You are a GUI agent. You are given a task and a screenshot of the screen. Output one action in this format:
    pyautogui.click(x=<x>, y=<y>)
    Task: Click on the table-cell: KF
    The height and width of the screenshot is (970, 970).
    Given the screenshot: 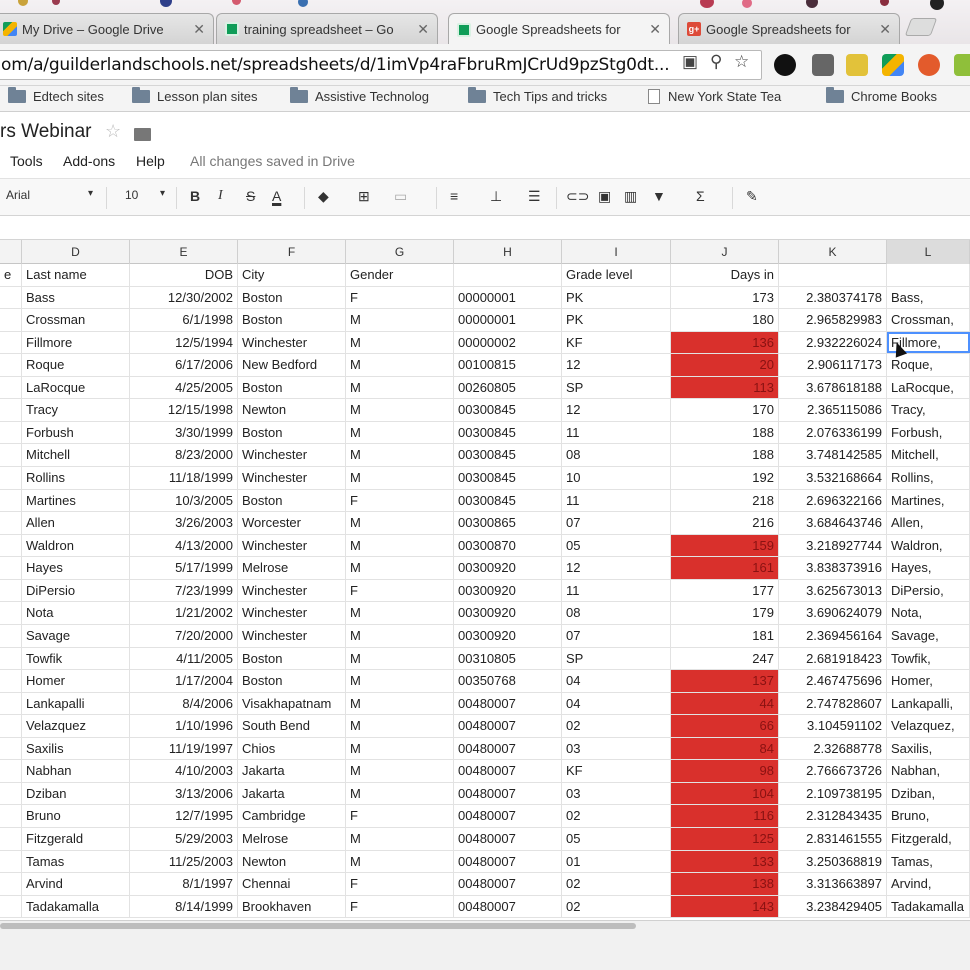 What is the action you would take?
    pyautogui.click(x=616, y=343)
    